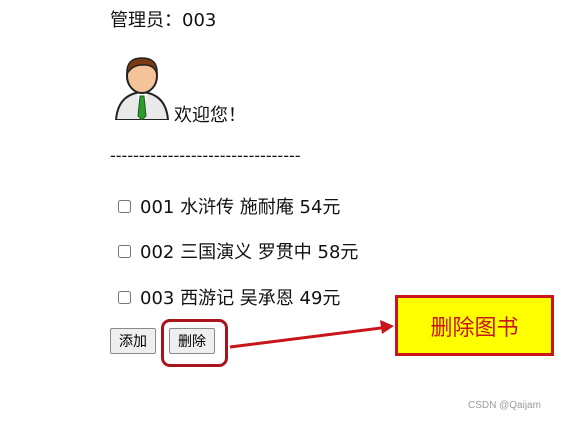 The image size is (563, 422). Describe the element at coordinates (311, 334) in the screenshot. I see `arrow-icon` at that location.